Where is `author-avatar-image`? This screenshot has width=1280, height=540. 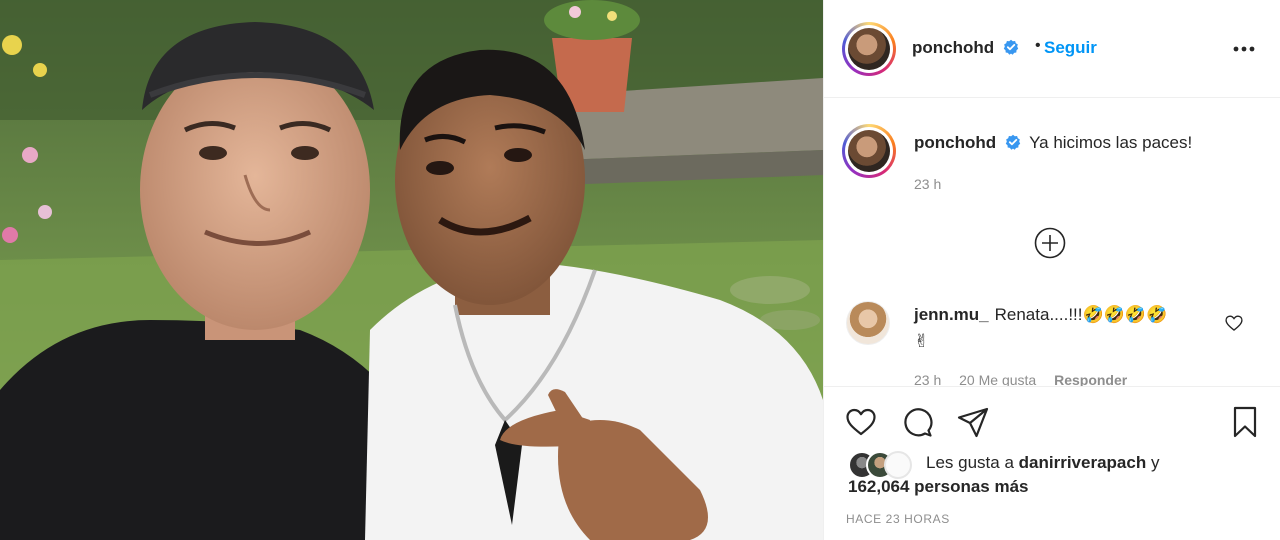 author-avatar-image is located at coordinates (869, 49).